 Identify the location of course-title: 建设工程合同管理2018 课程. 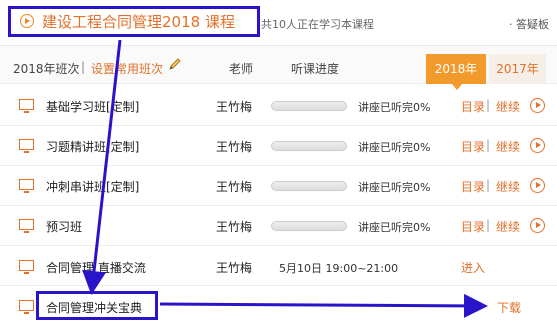
(138, 22).